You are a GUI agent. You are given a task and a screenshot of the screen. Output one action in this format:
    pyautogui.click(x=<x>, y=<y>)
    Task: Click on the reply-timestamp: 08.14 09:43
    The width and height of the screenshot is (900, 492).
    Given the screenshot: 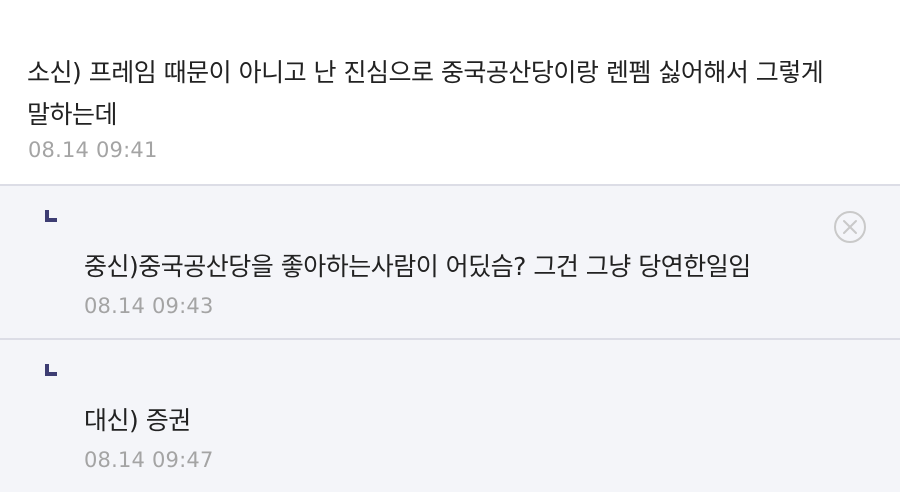 What is the action you would take?
    pyautogui.click(x=149, y=306)
    